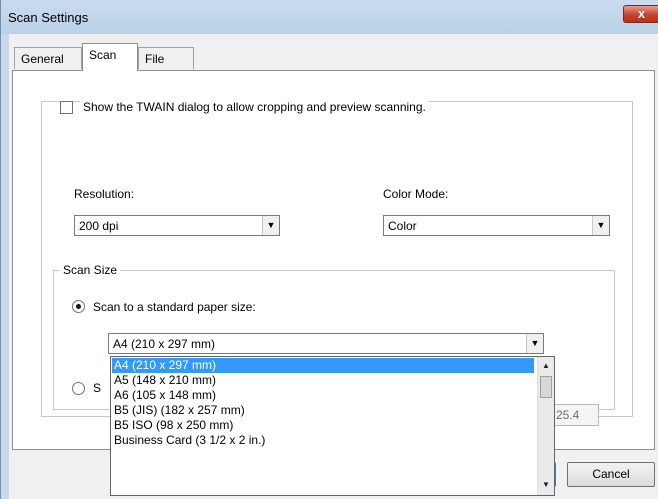  Describe the element at coordinates (323, 440) in the screenshot. I see `list-item: Business Card (3 1/2 x 2 in.)` at that location.